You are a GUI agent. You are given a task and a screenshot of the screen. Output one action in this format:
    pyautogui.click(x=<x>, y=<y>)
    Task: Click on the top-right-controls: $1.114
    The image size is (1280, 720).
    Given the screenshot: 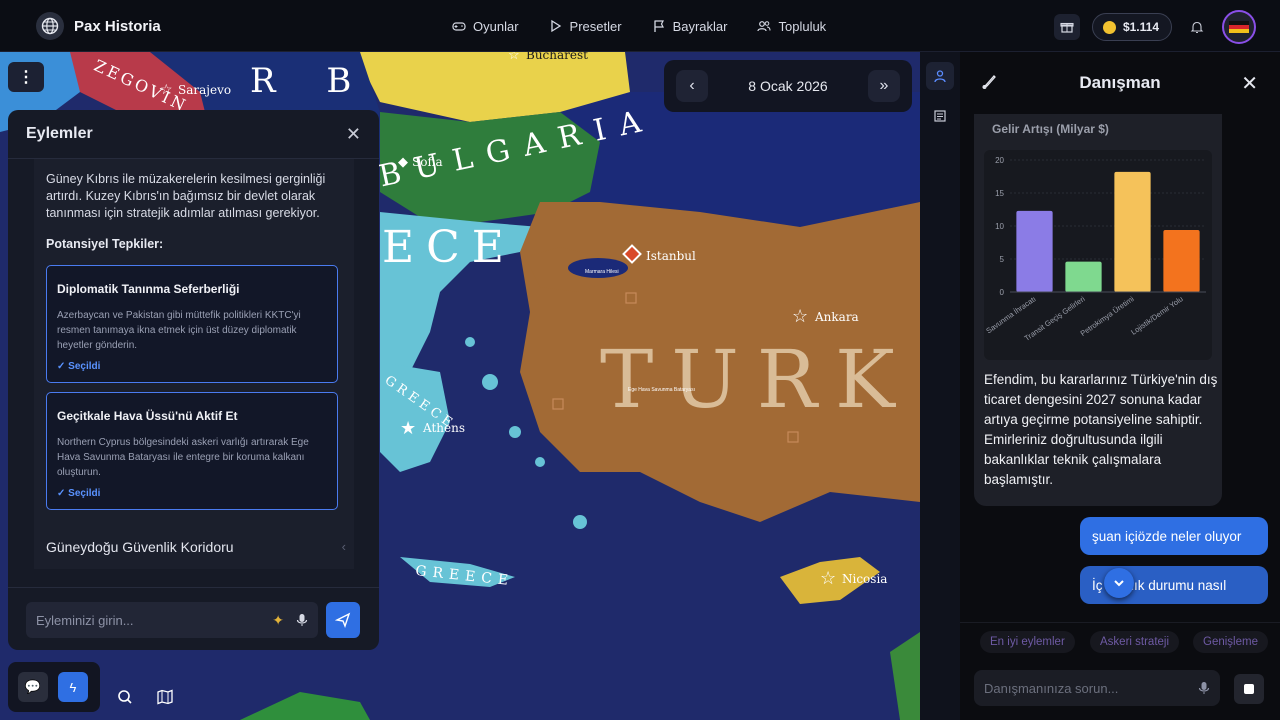 What is the action you would take?
    pyautogui.click(x=1154, y=27)
    